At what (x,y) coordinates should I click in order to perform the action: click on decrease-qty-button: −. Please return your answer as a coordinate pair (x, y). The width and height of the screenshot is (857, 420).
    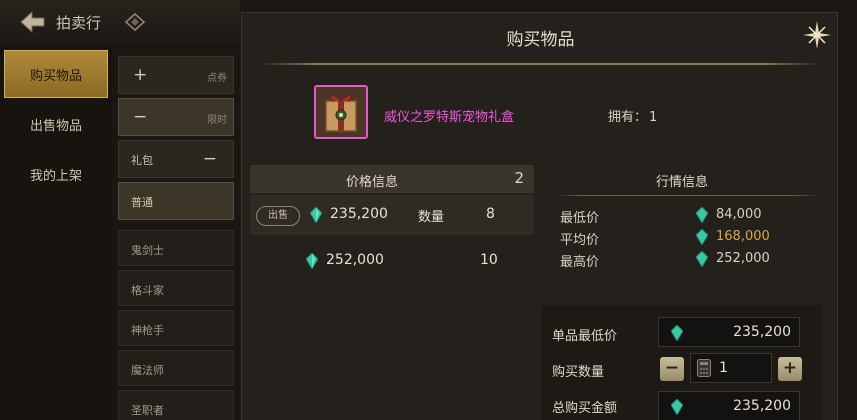
    Looking at the image, I should click on (672, 369).